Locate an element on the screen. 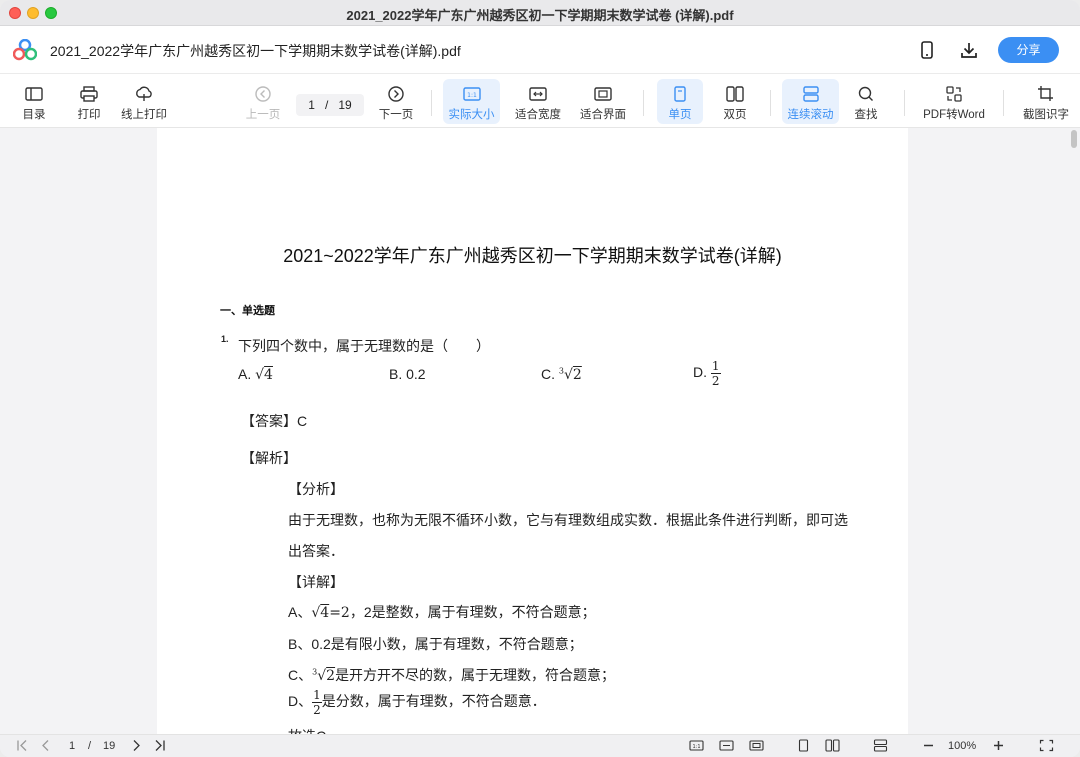 The image size is (1080, 757). fenxi-line-1: 由于无理数，也称为无限不循环小数，它与有理数组成实数．根据此条件进行判断，即可选 is located at coordinates (568, 520).